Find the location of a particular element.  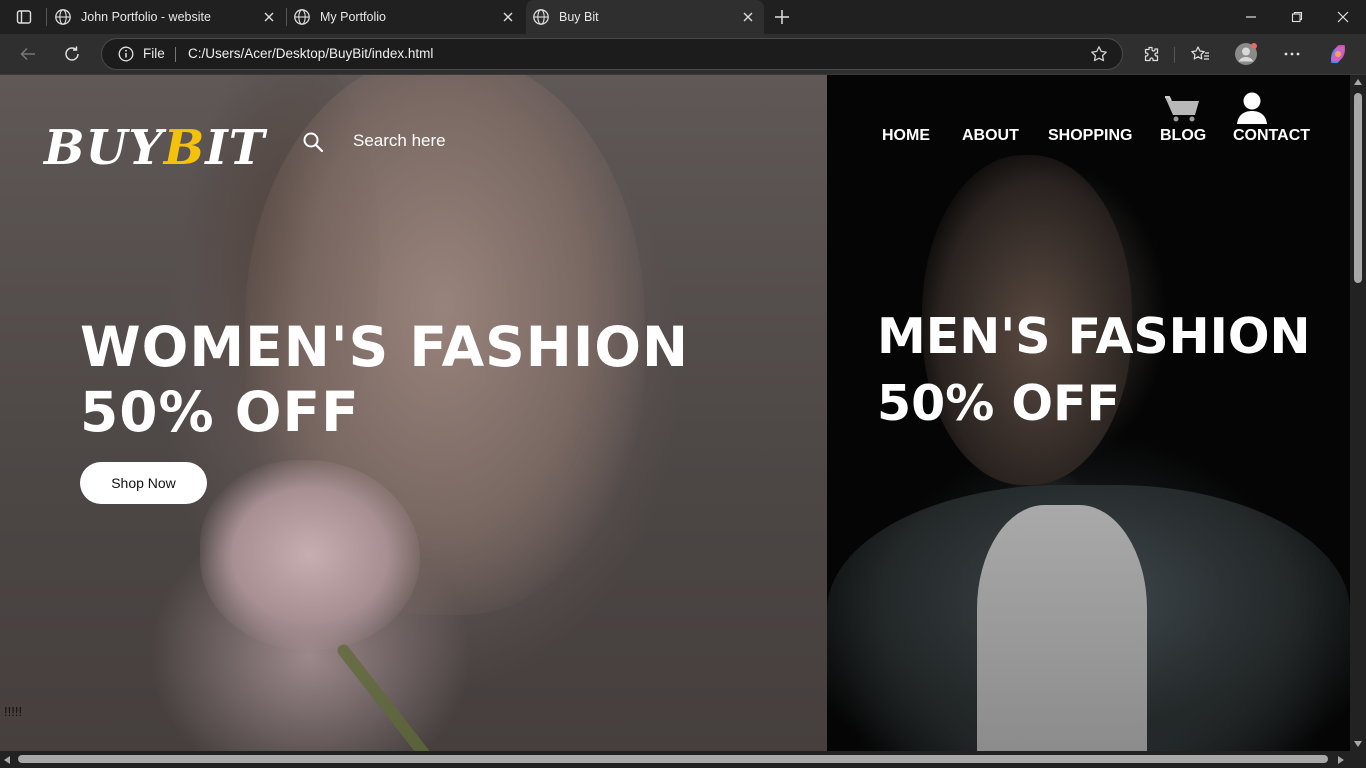

address-url: C:/Users/Acer/Desktop/BuyBit/index.html is located at coordinates (310, 53).